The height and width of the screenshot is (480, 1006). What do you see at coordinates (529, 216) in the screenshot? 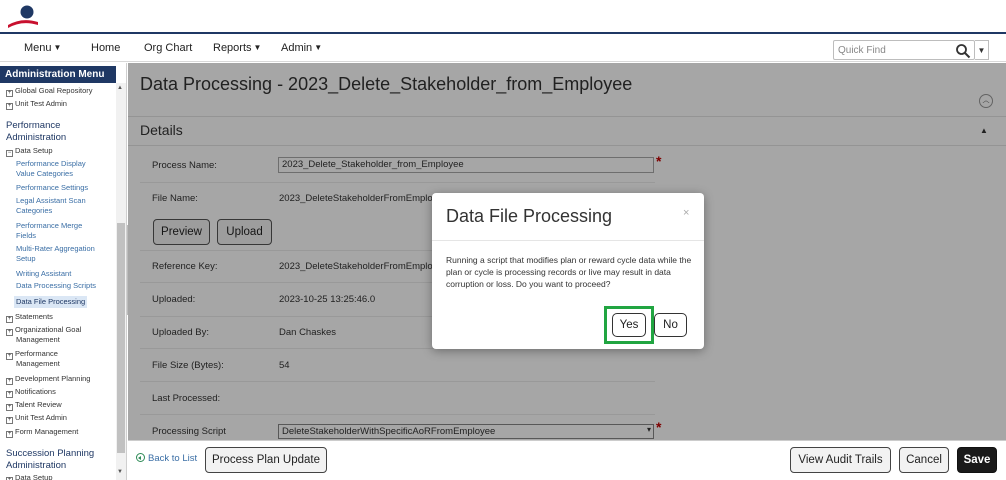
I see `dialog-title: Data File Processing` at bounding box center [529, 216].